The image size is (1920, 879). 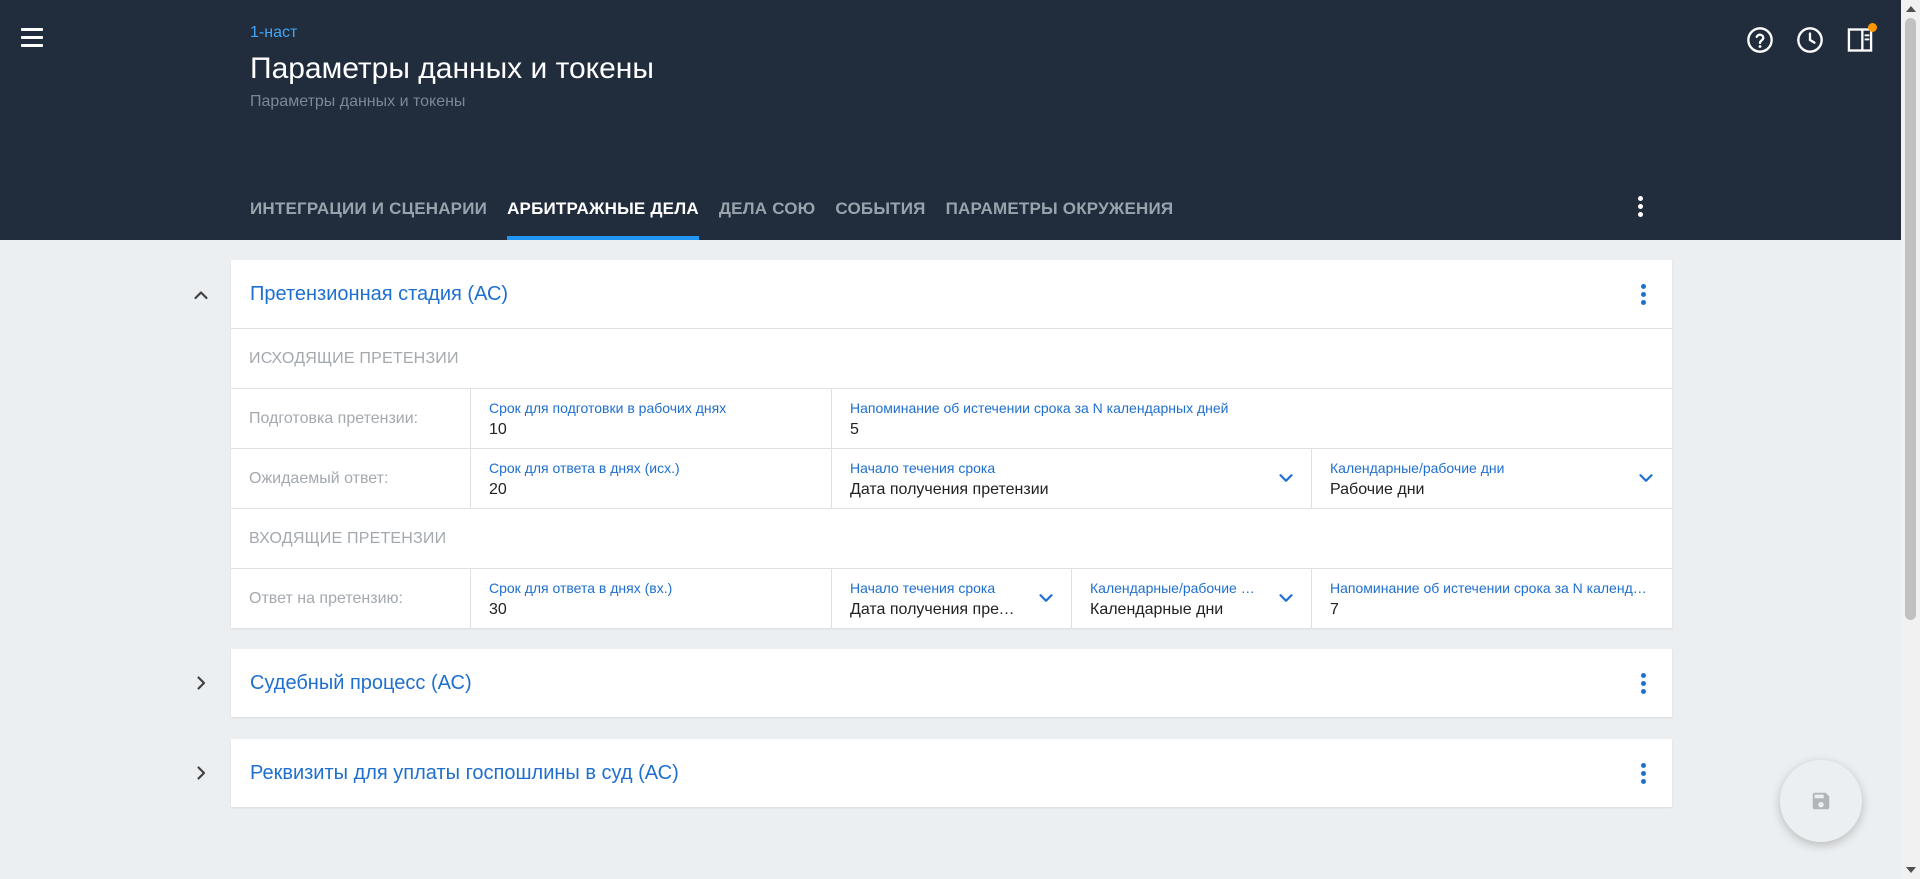 I want to click on tab-environment: ПАРАМЕТРЫ ОКРУЖЕНИЯ, so click(x=1060, y=213).